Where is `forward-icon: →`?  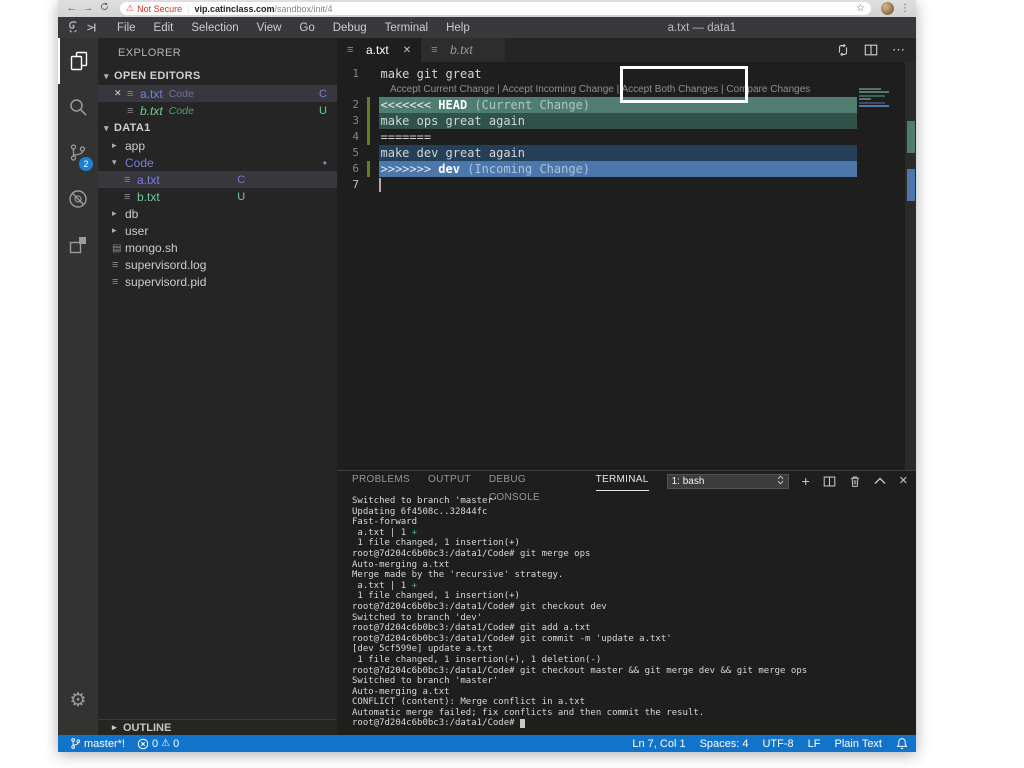
forward-icon: → is located at coordinates (88, 8).